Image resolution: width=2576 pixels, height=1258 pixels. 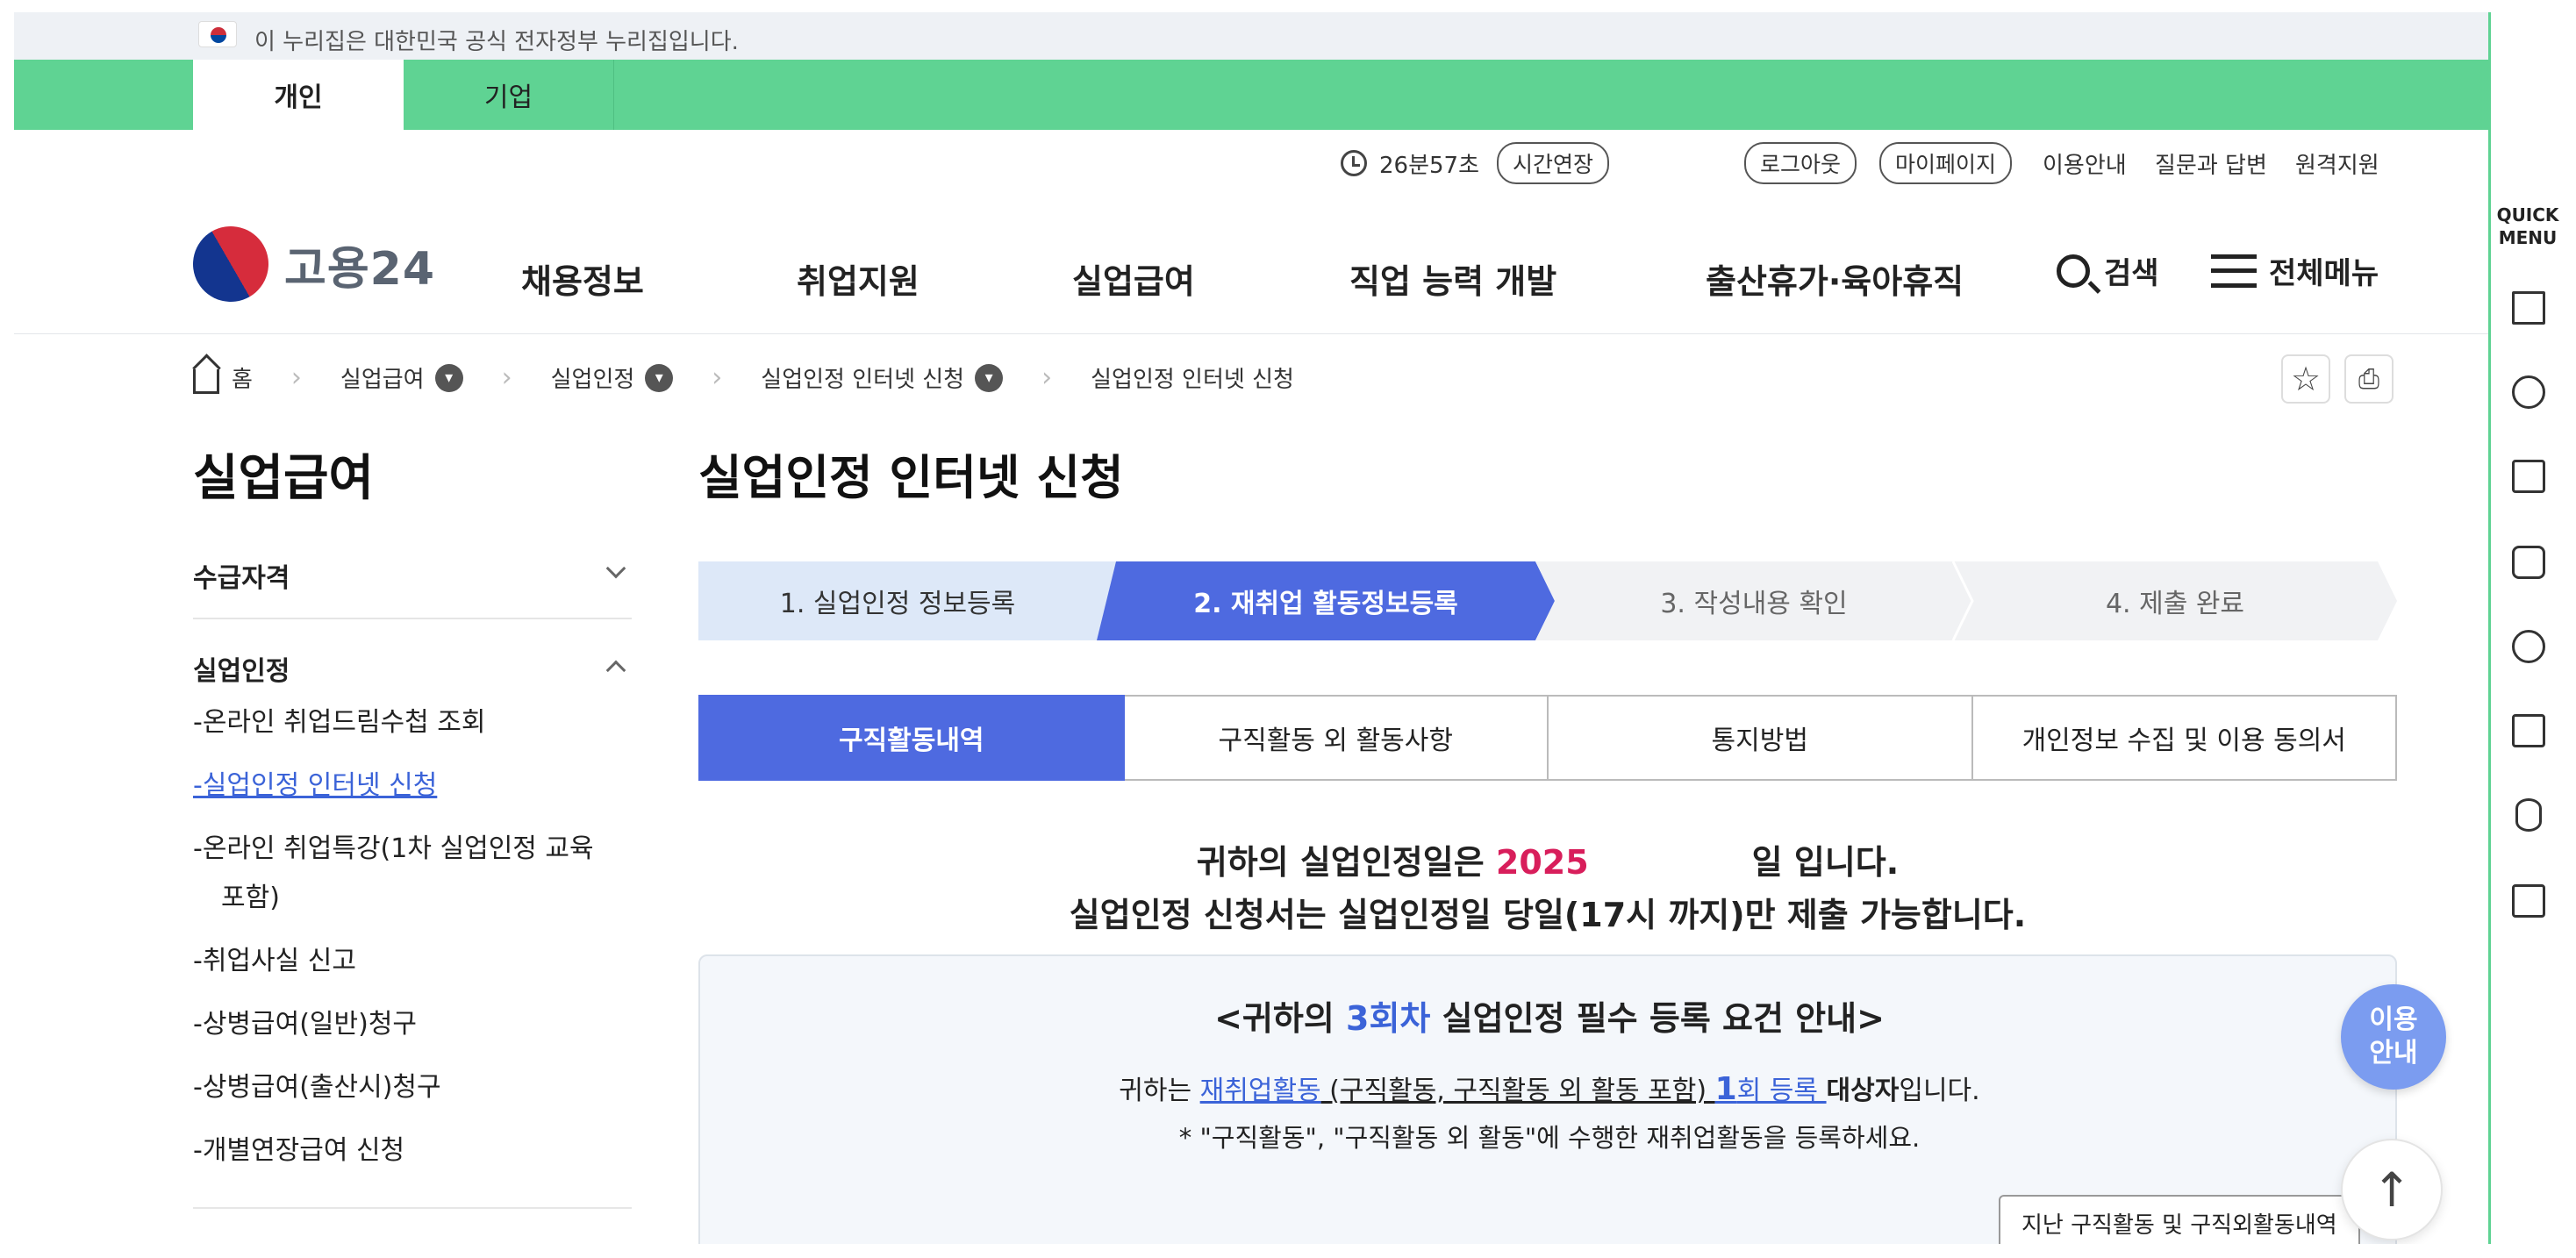 What do you see at coordinates (217, 34) in the screenshot?
I see `korea-flag-icon` at bounding box center [217, 34].